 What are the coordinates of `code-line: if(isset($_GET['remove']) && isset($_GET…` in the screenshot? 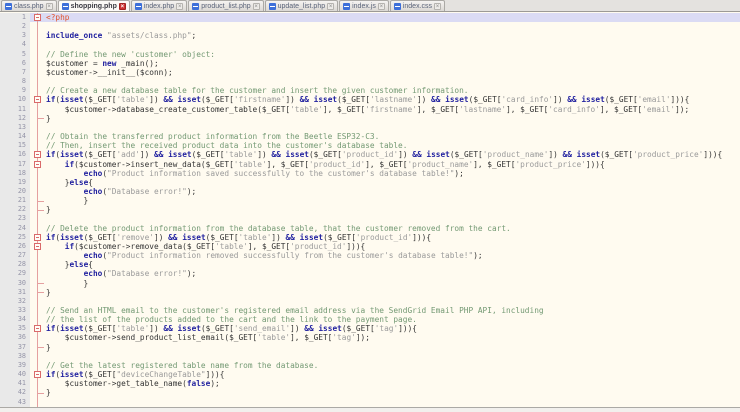 It's located at (393, 237).